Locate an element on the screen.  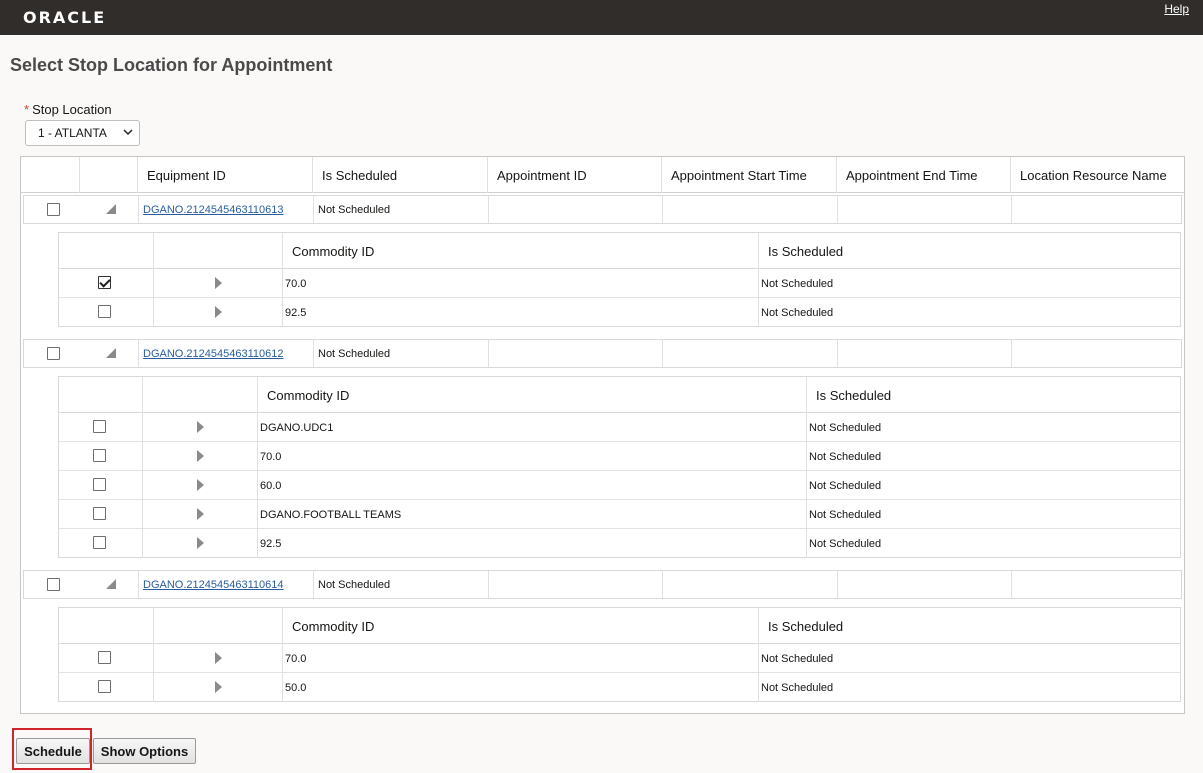
commodity-row: 60.0 Not Scheduled is located at coordinates (619, 485).